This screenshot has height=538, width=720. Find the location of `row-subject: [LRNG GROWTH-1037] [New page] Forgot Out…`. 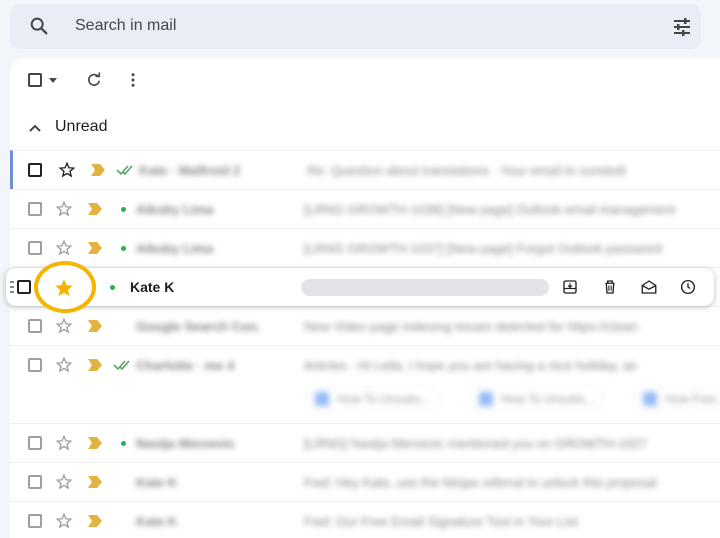

row-subject: [LRNG GROWTH-1037] [New page] Forgot Out… is located at coordinates (483, 248).